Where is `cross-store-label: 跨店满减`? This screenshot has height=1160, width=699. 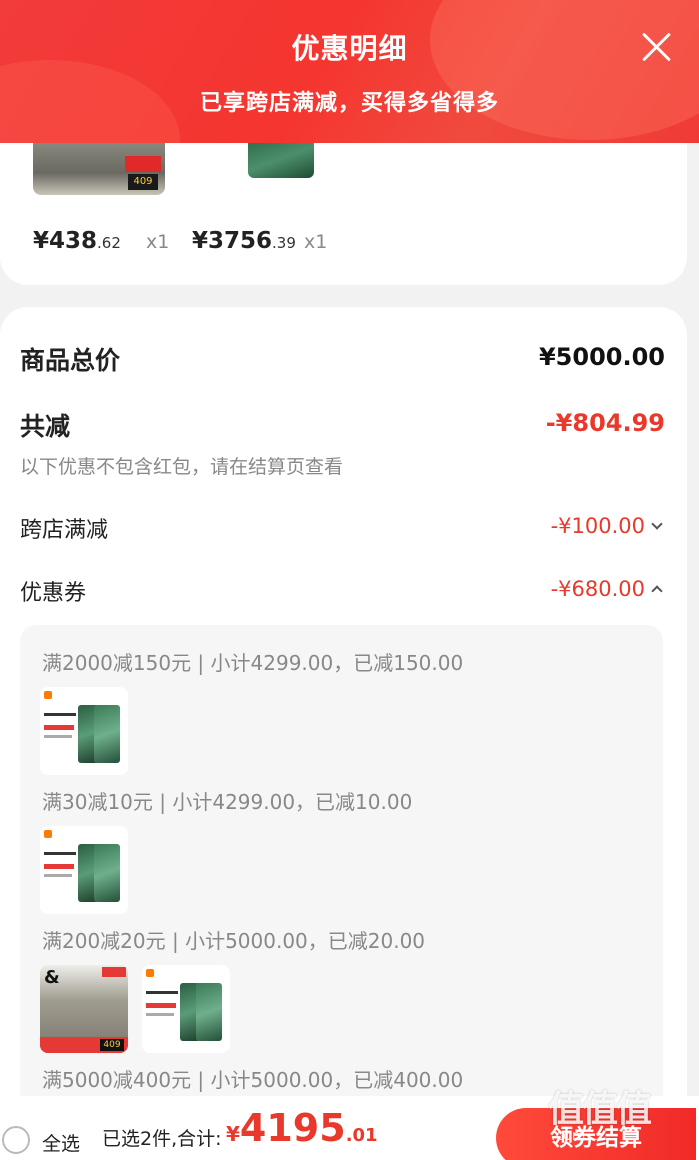
cross-store-label: 跨店满减 is located at coordinates (64, 530).